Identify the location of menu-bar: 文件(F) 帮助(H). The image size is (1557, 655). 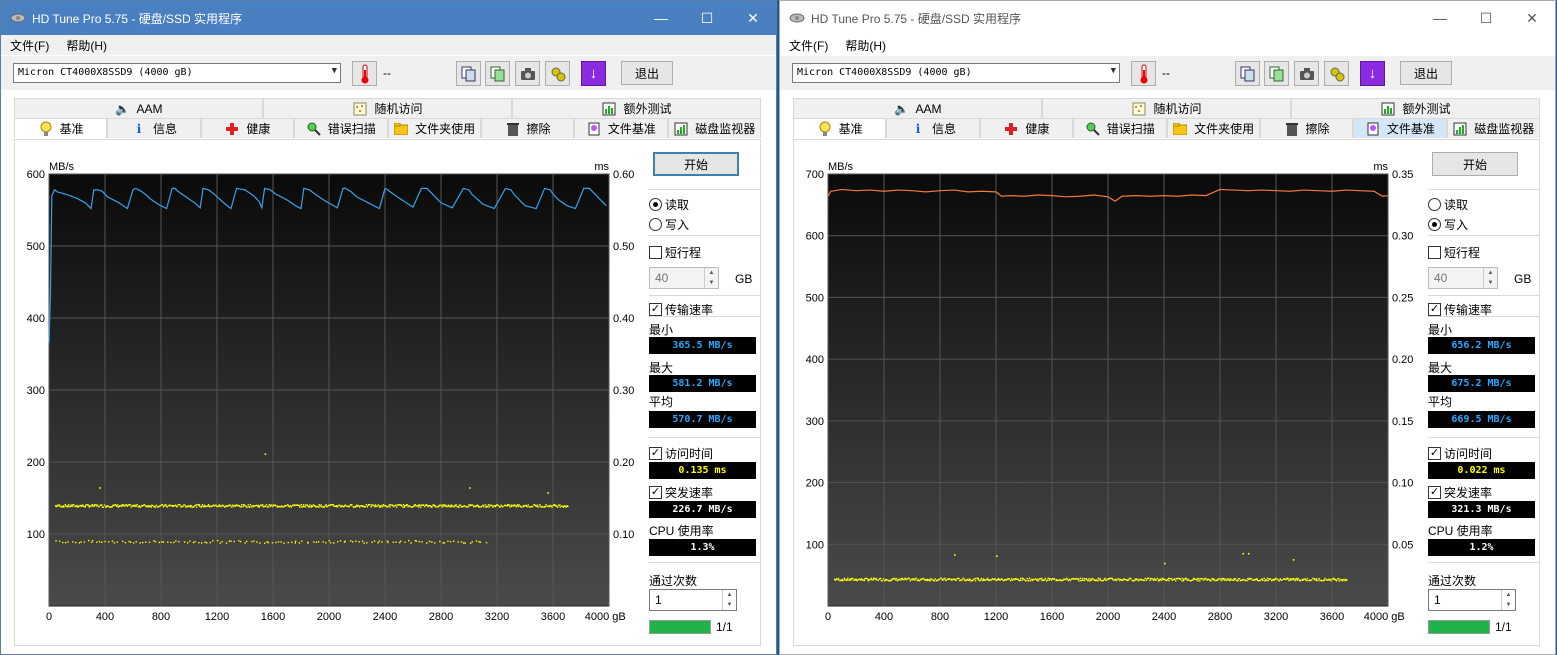
(388, 45).